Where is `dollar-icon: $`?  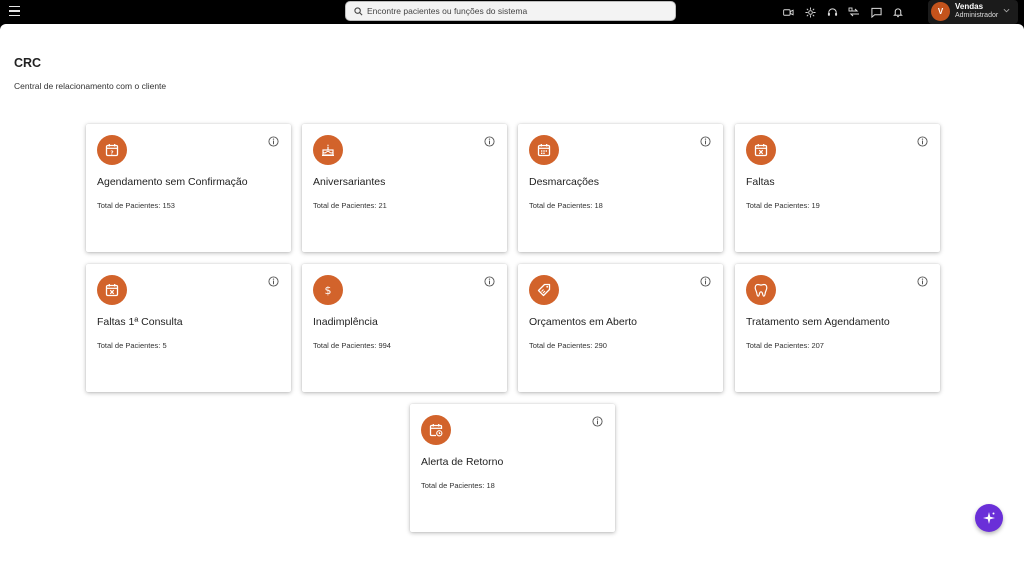
dollar-icon: $ is located at coordinates (328, 290).